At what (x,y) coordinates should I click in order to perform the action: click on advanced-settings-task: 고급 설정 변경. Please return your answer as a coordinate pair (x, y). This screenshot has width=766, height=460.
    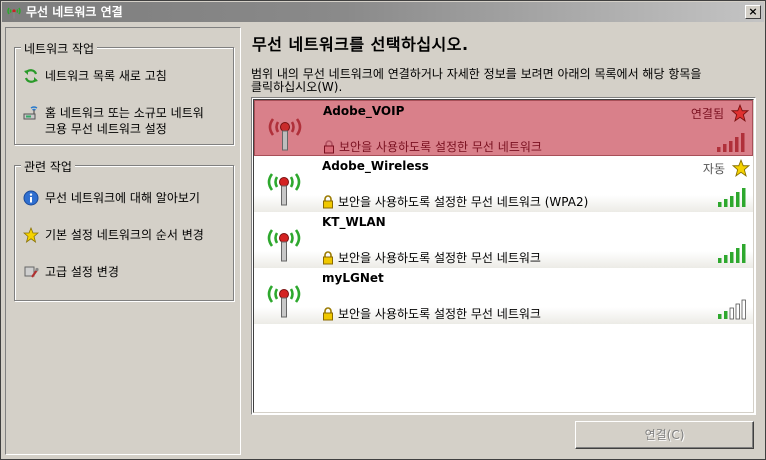
    Looking at the image, I should click on (125, 272).